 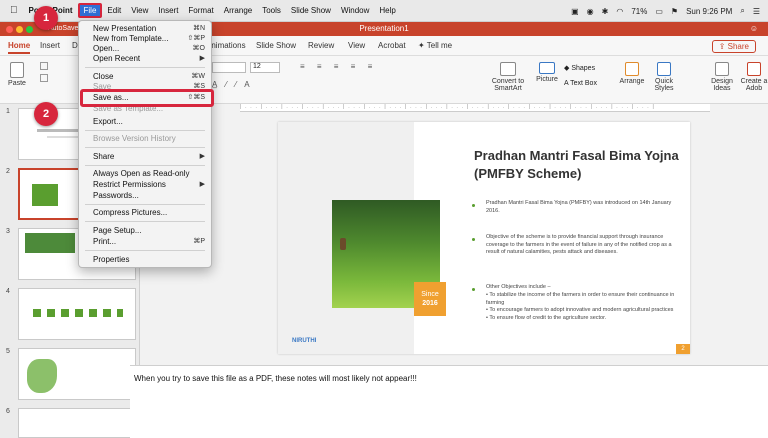 What do you see at coordinates (632, 69) in the screenshot?
I see `arrange-icon` at bounding box center [632, 69].